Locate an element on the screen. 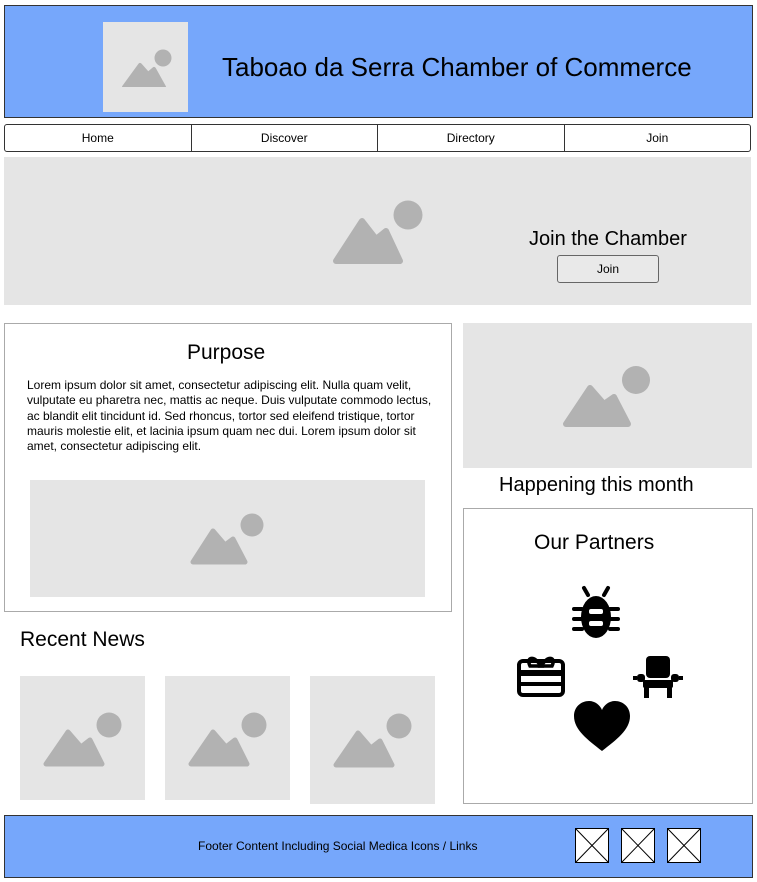  purpose-image-placeholder is located at coordinates (227, 538).